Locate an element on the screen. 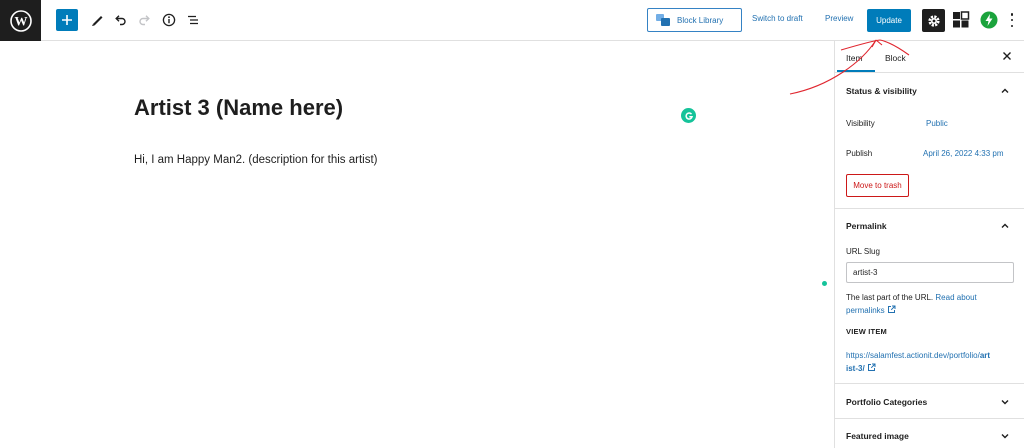  undo-icon is located at coordinates (120, 20).